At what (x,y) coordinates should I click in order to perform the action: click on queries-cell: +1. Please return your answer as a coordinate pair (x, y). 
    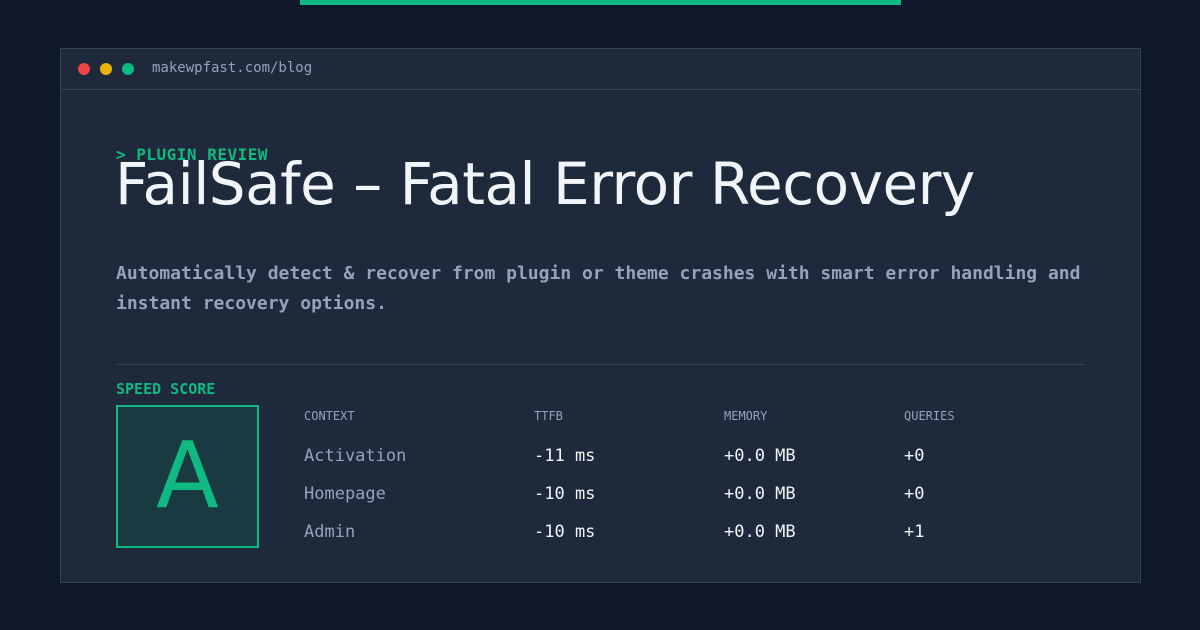
    Looking at the image, I should click on (914, 532).